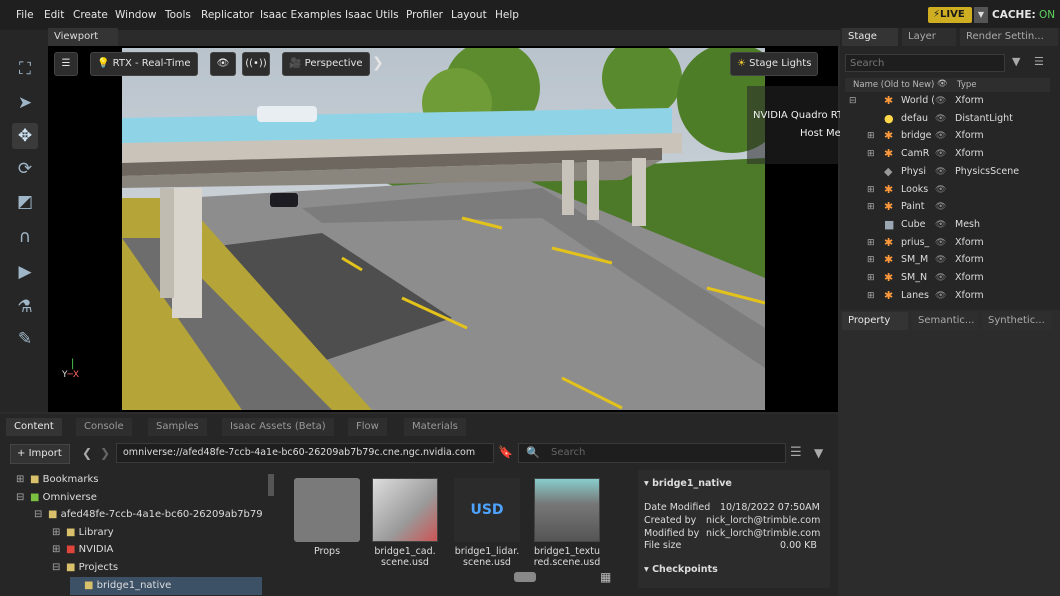  I want to click on rotate-icon: ⟳, so click(25, 169).